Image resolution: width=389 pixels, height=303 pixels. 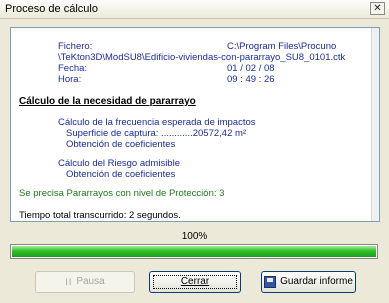 I want to click on fecha-value: 01 / 02 / 08, so click(x=251, y=68).